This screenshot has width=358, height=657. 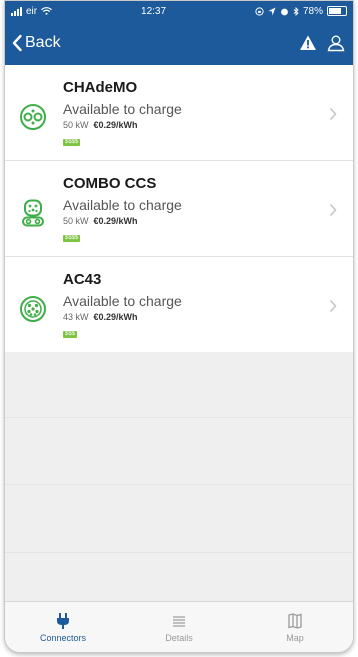 What do you see at coordinates (43, 42) in the screenshot?
I see `back-label: Back` at bounding box center [43, 42].